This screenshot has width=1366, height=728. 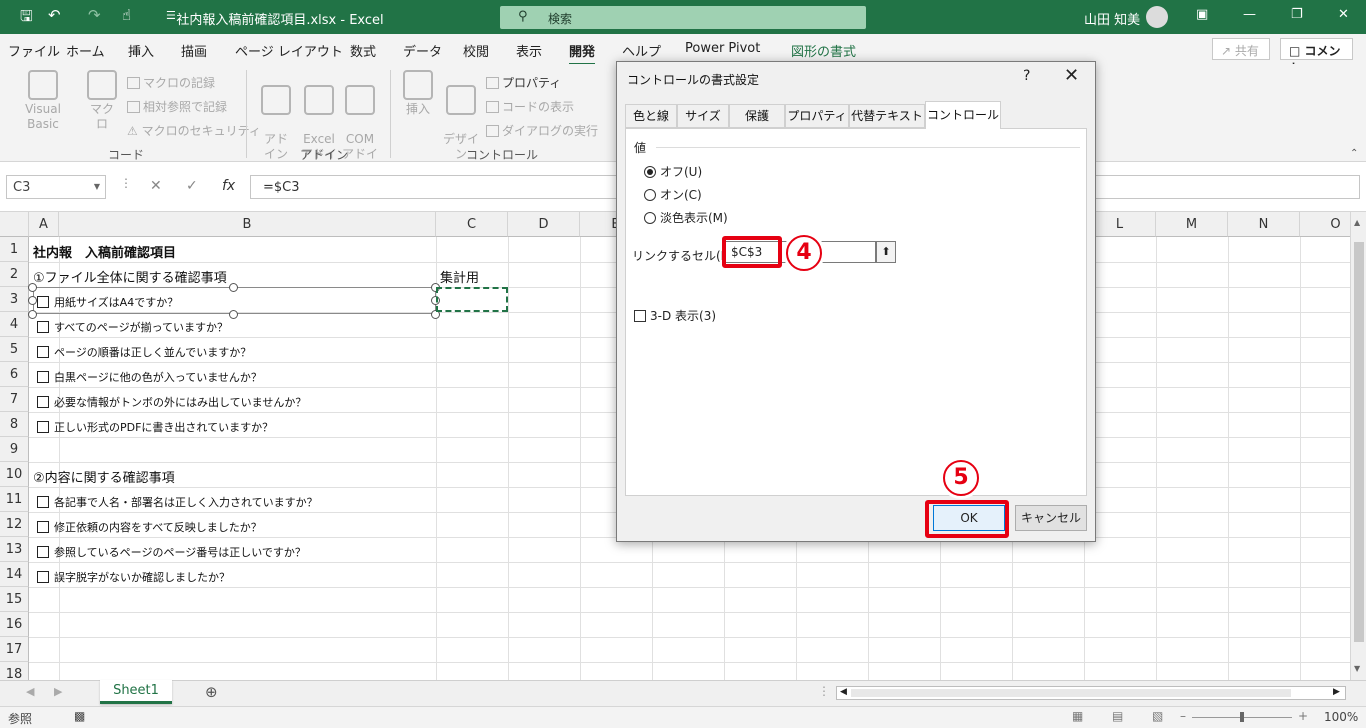 What do you see at coordinates (1157, 17) in the screenshot?
I see `avatar` at bounding box center [1157, 17].